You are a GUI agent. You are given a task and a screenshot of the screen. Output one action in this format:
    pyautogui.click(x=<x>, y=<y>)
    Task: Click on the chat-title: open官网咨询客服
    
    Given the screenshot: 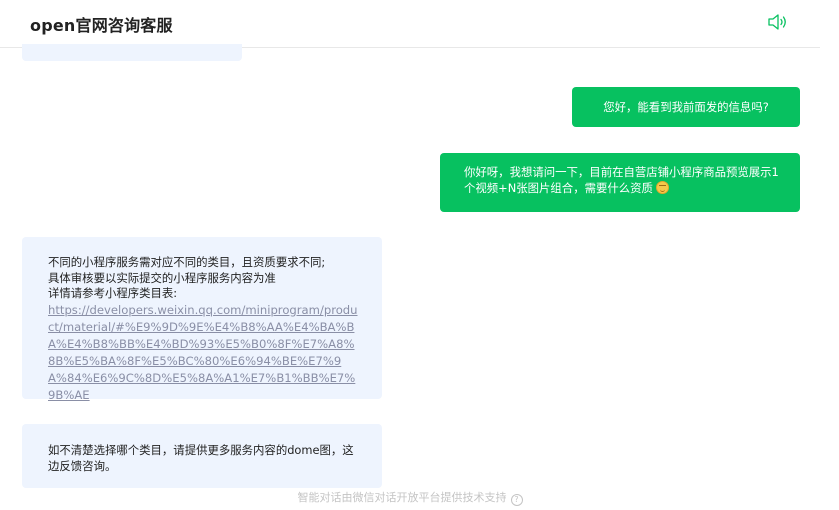 What is the action you would take?
    pyautogui.click(x=101, y=25)
    